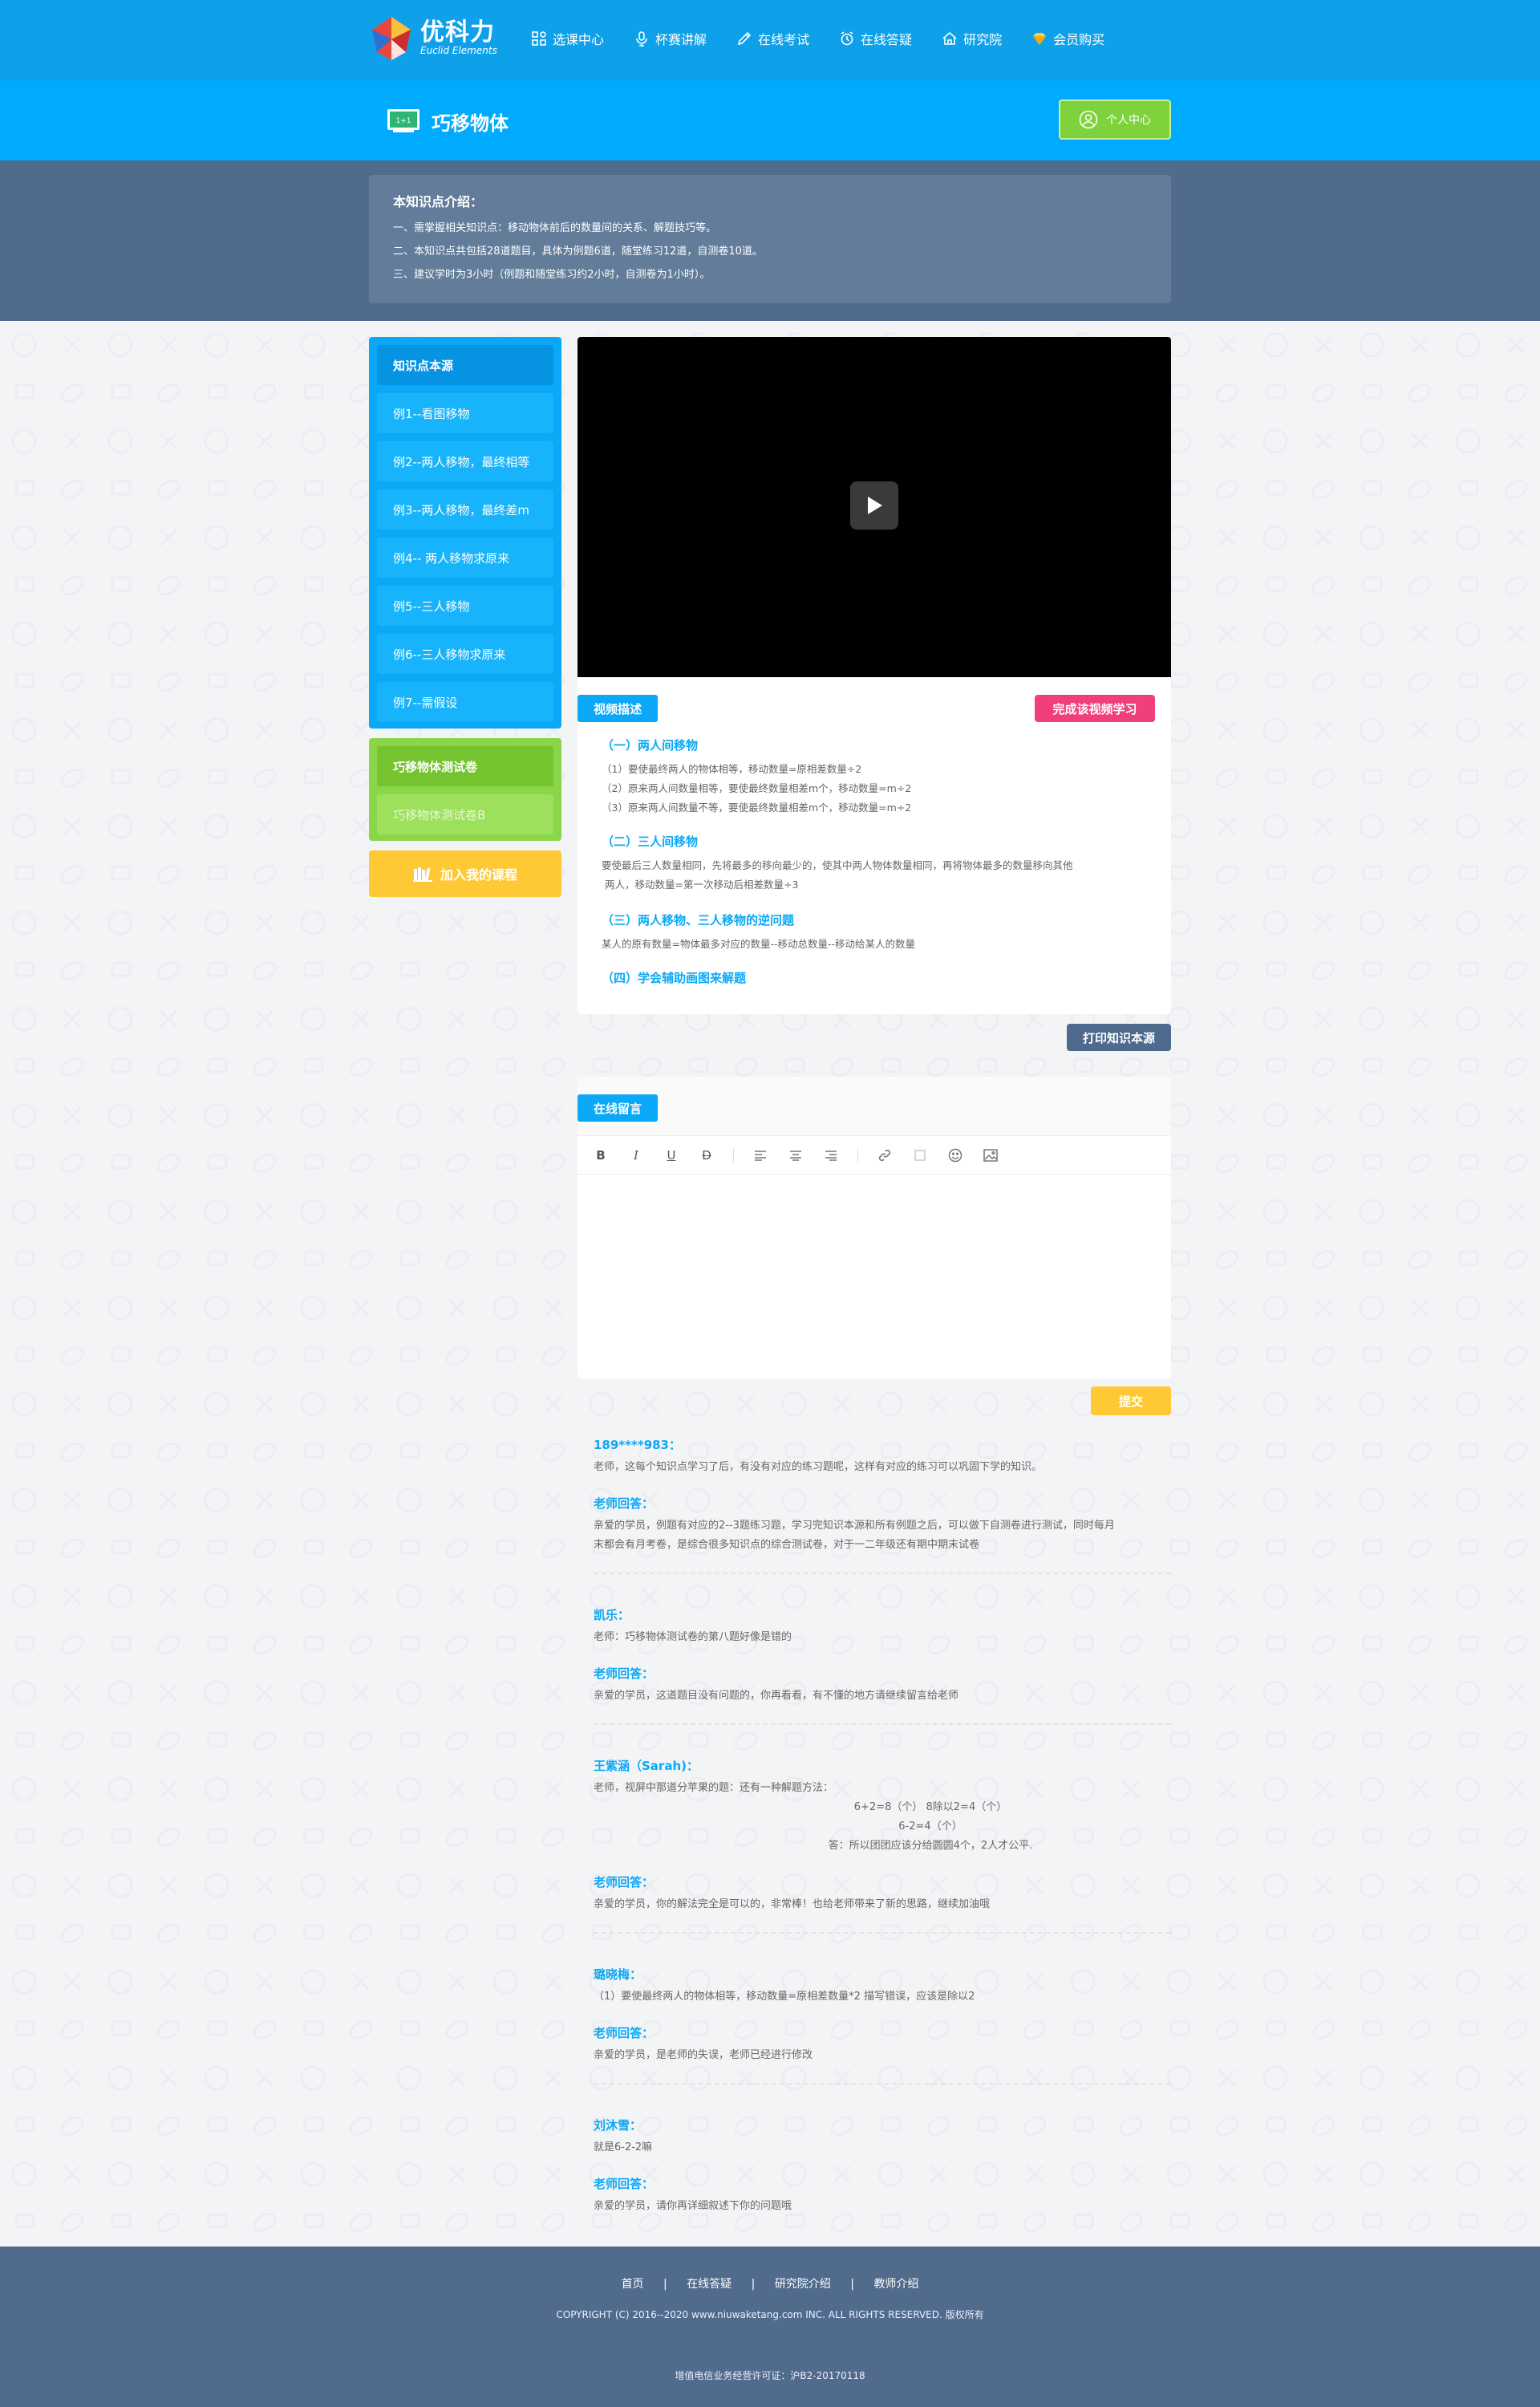  What do you see at coordinates (637, 1445) in the screenshot?
I see `commenter-name: 189****983：` at bounding box center [637, 1445].